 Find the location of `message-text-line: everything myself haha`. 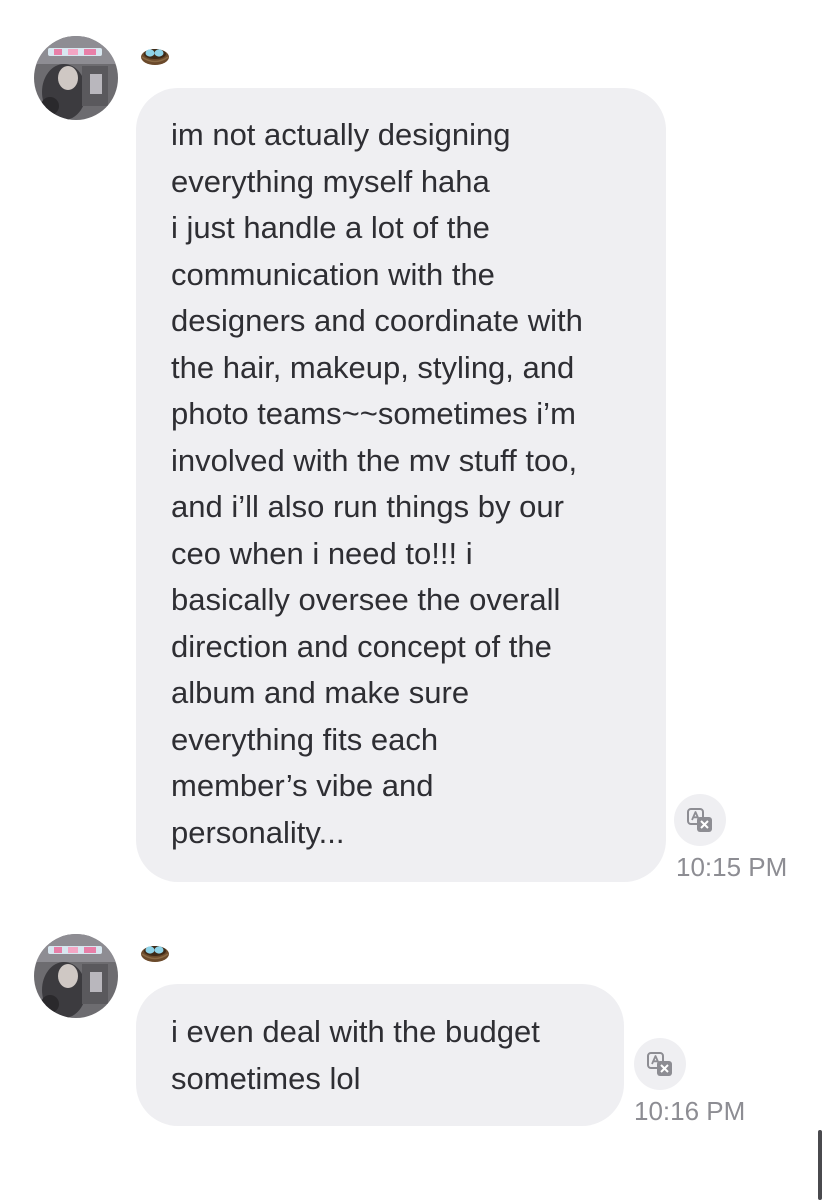

message-text-line: everything myself haha is located at coordinates (330, 181).